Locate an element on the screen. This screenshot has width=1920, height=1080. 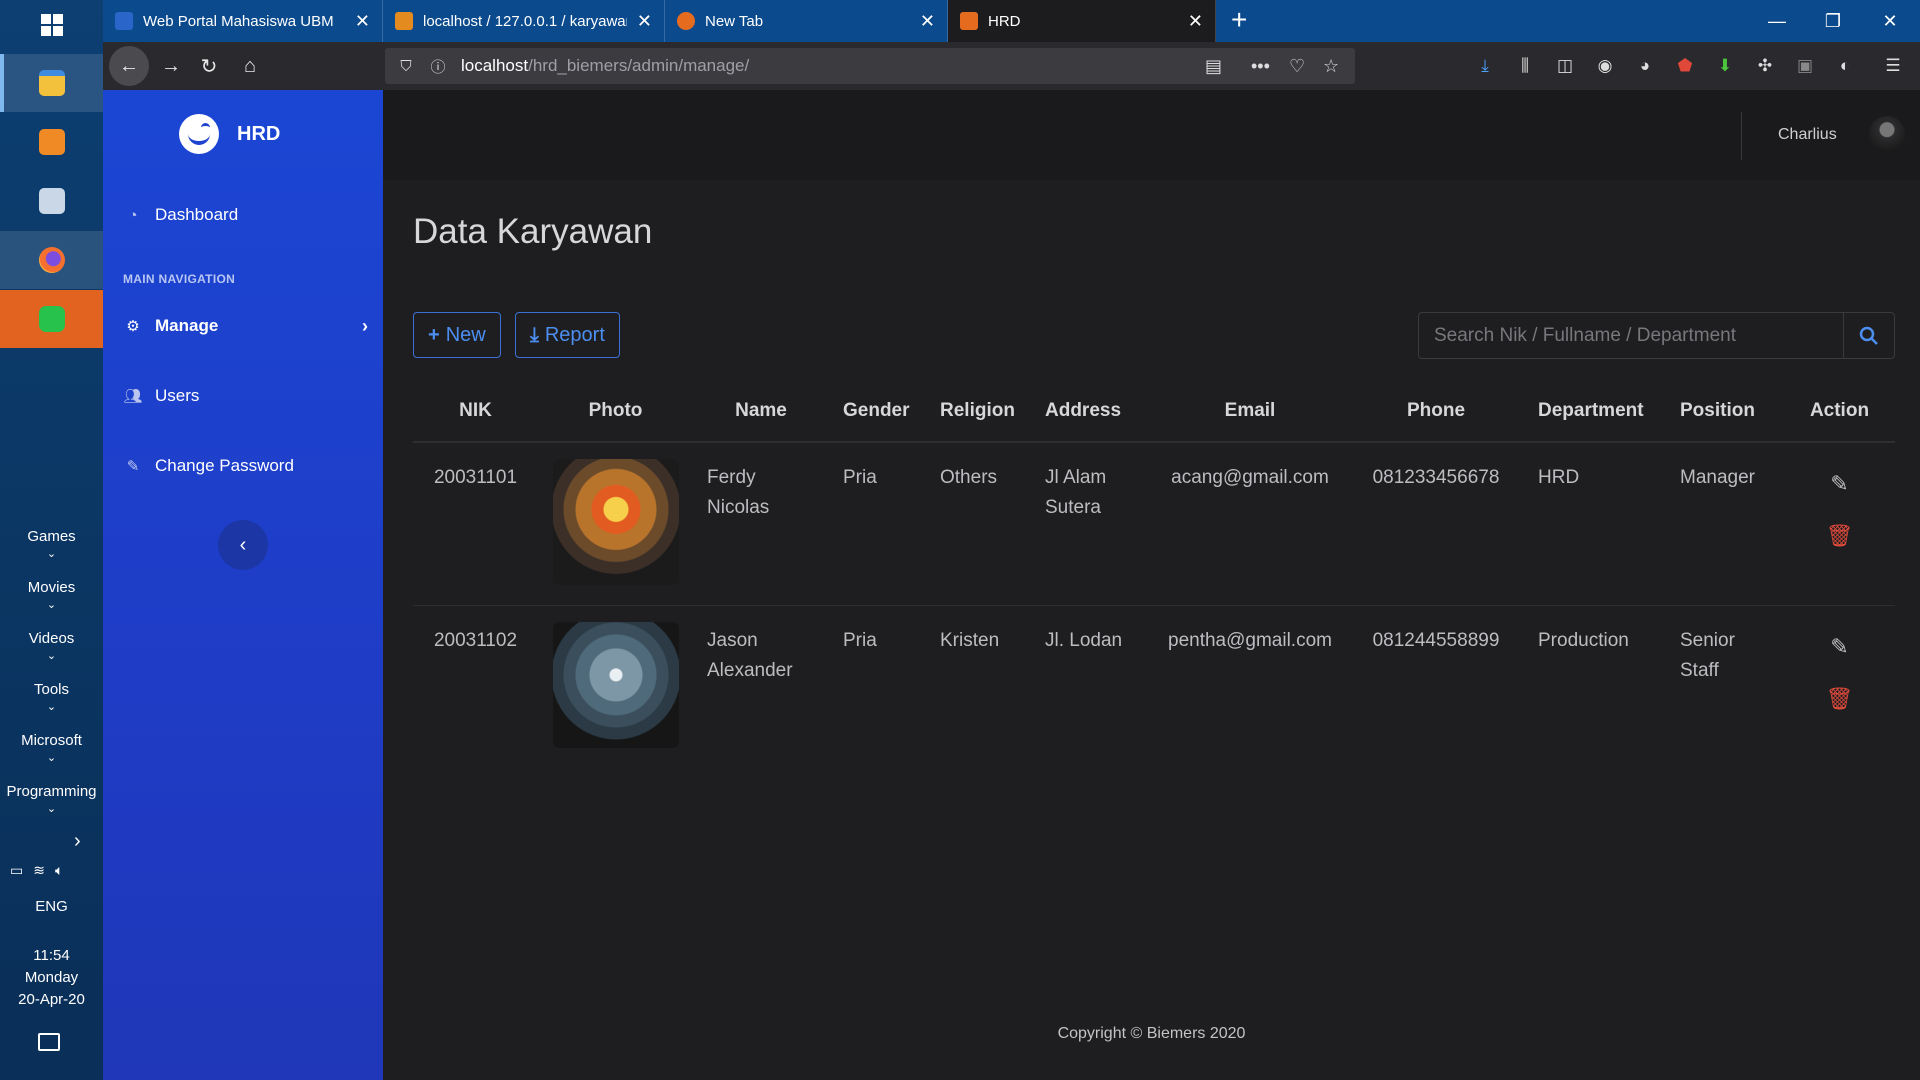
pocket-icon: ♡ is located at coordinates (1297, 66).